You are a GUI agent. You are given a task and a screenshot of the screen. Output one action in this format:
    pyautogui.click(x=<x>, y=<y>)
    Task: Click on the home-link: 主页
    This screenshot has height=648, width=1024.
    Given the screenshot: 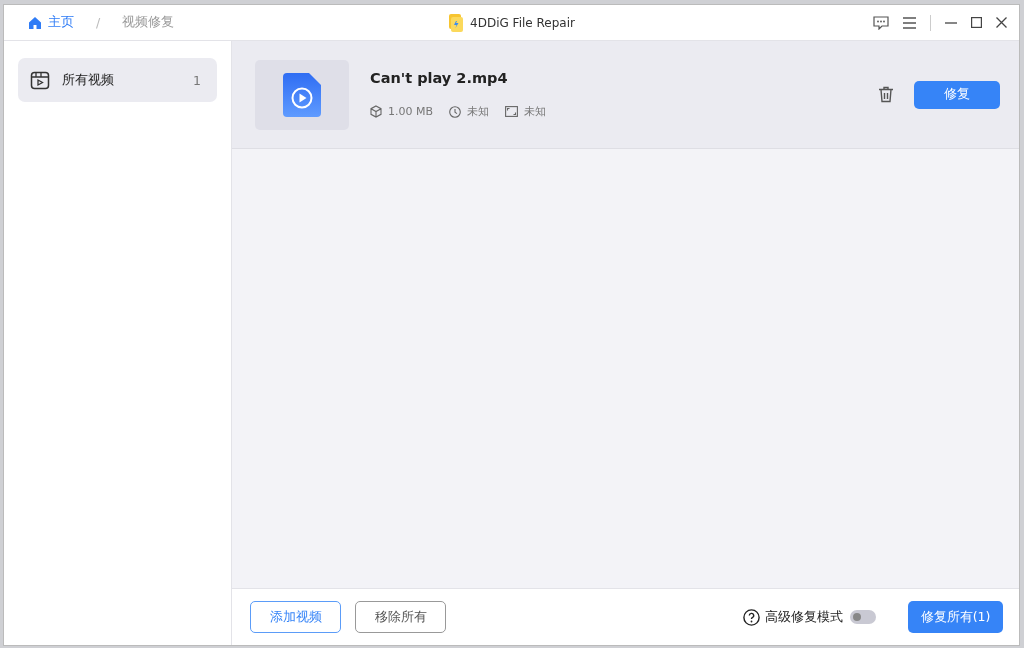 What is the action you would take?
    pyautogui.click(x=51, y=22)
    